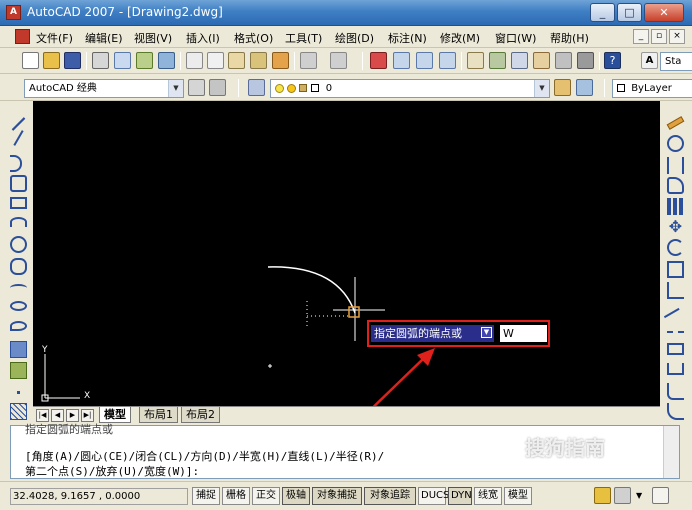 This screenshot has height=510, width=692. Describe the element at coordinates (18, 244) in the screenshot. I see `circle-icon` at that location.